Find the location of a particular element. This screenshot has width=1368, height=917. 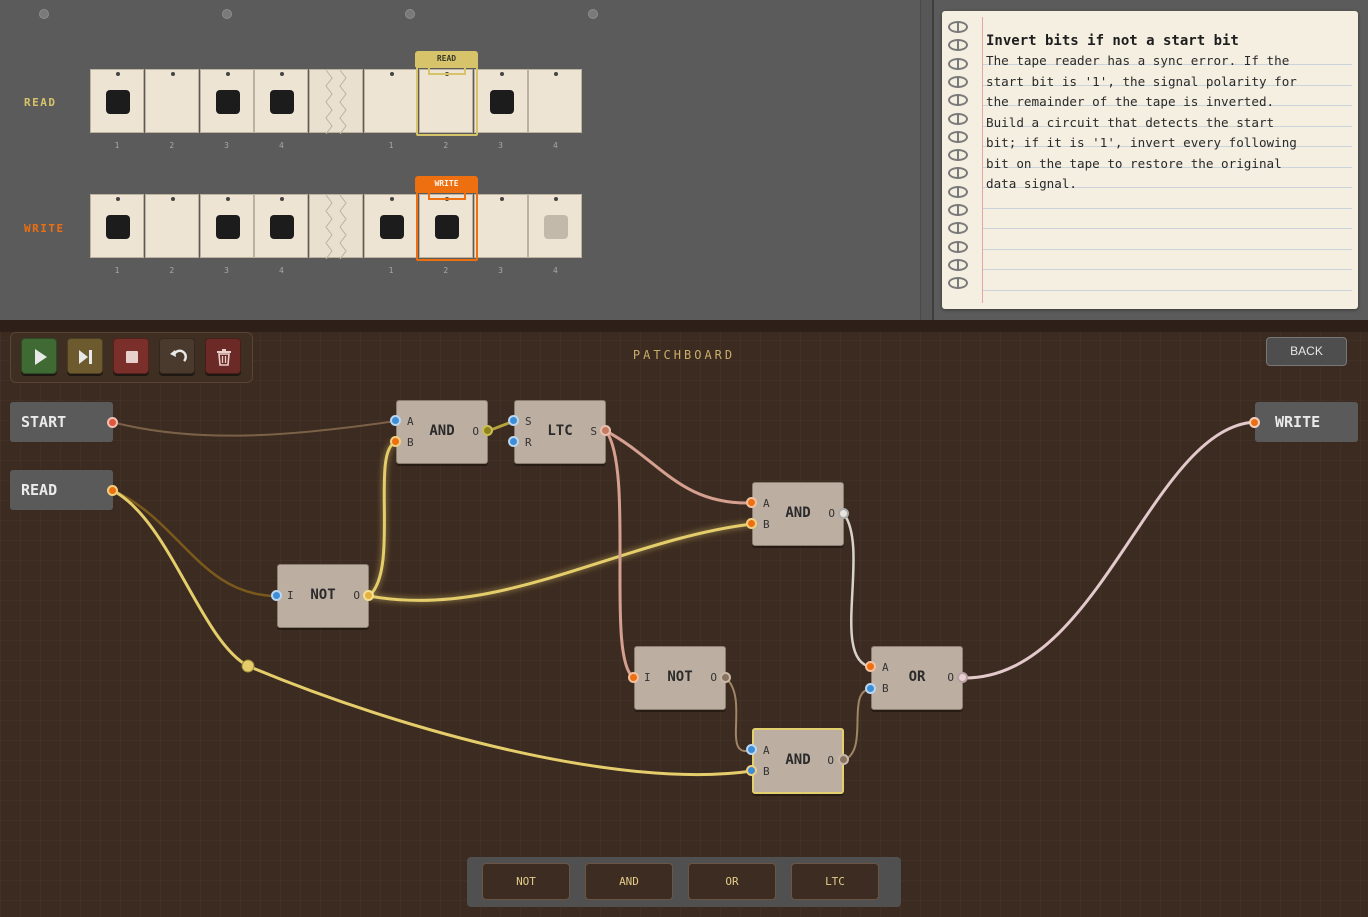

tape-break is located at coordinates (336, 226).